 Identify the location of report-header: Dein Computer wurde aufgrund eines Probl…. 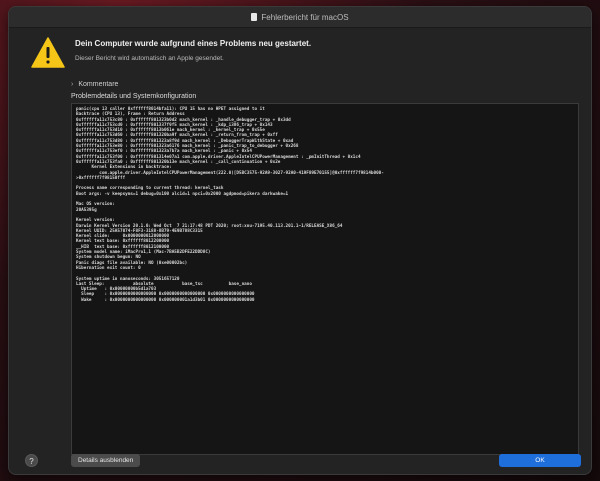
(301, 58).